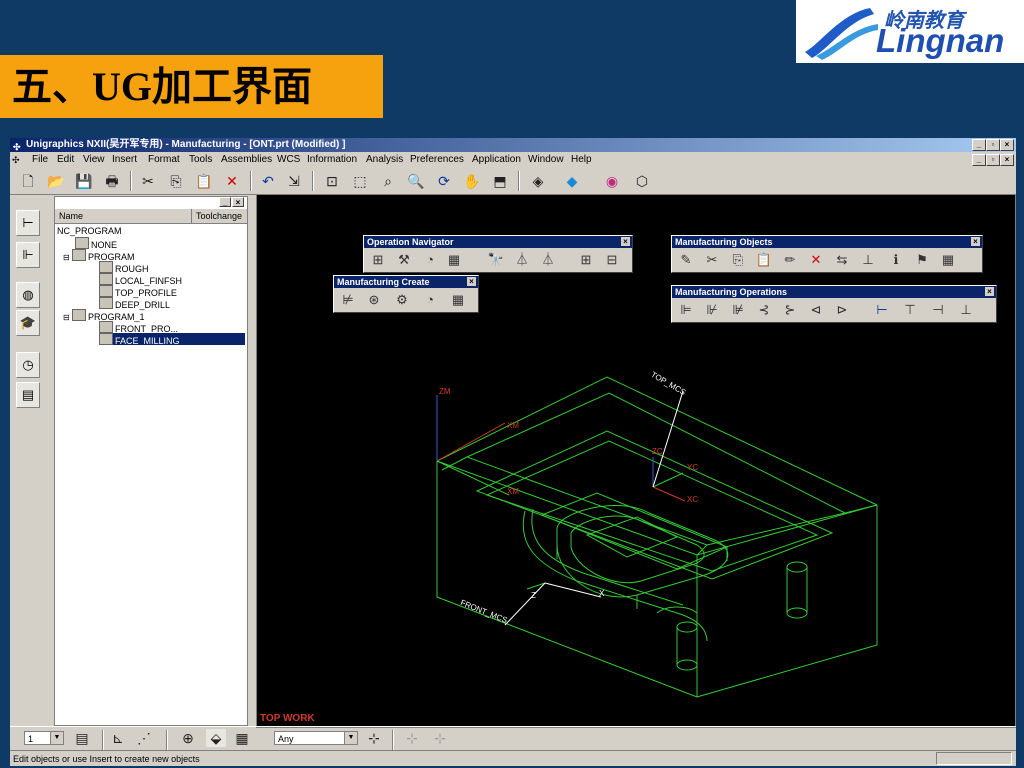  Describe the element at coordinates (440, 738) in the screenshot. I see `point-snap-end-icon: ⊹` at that location.